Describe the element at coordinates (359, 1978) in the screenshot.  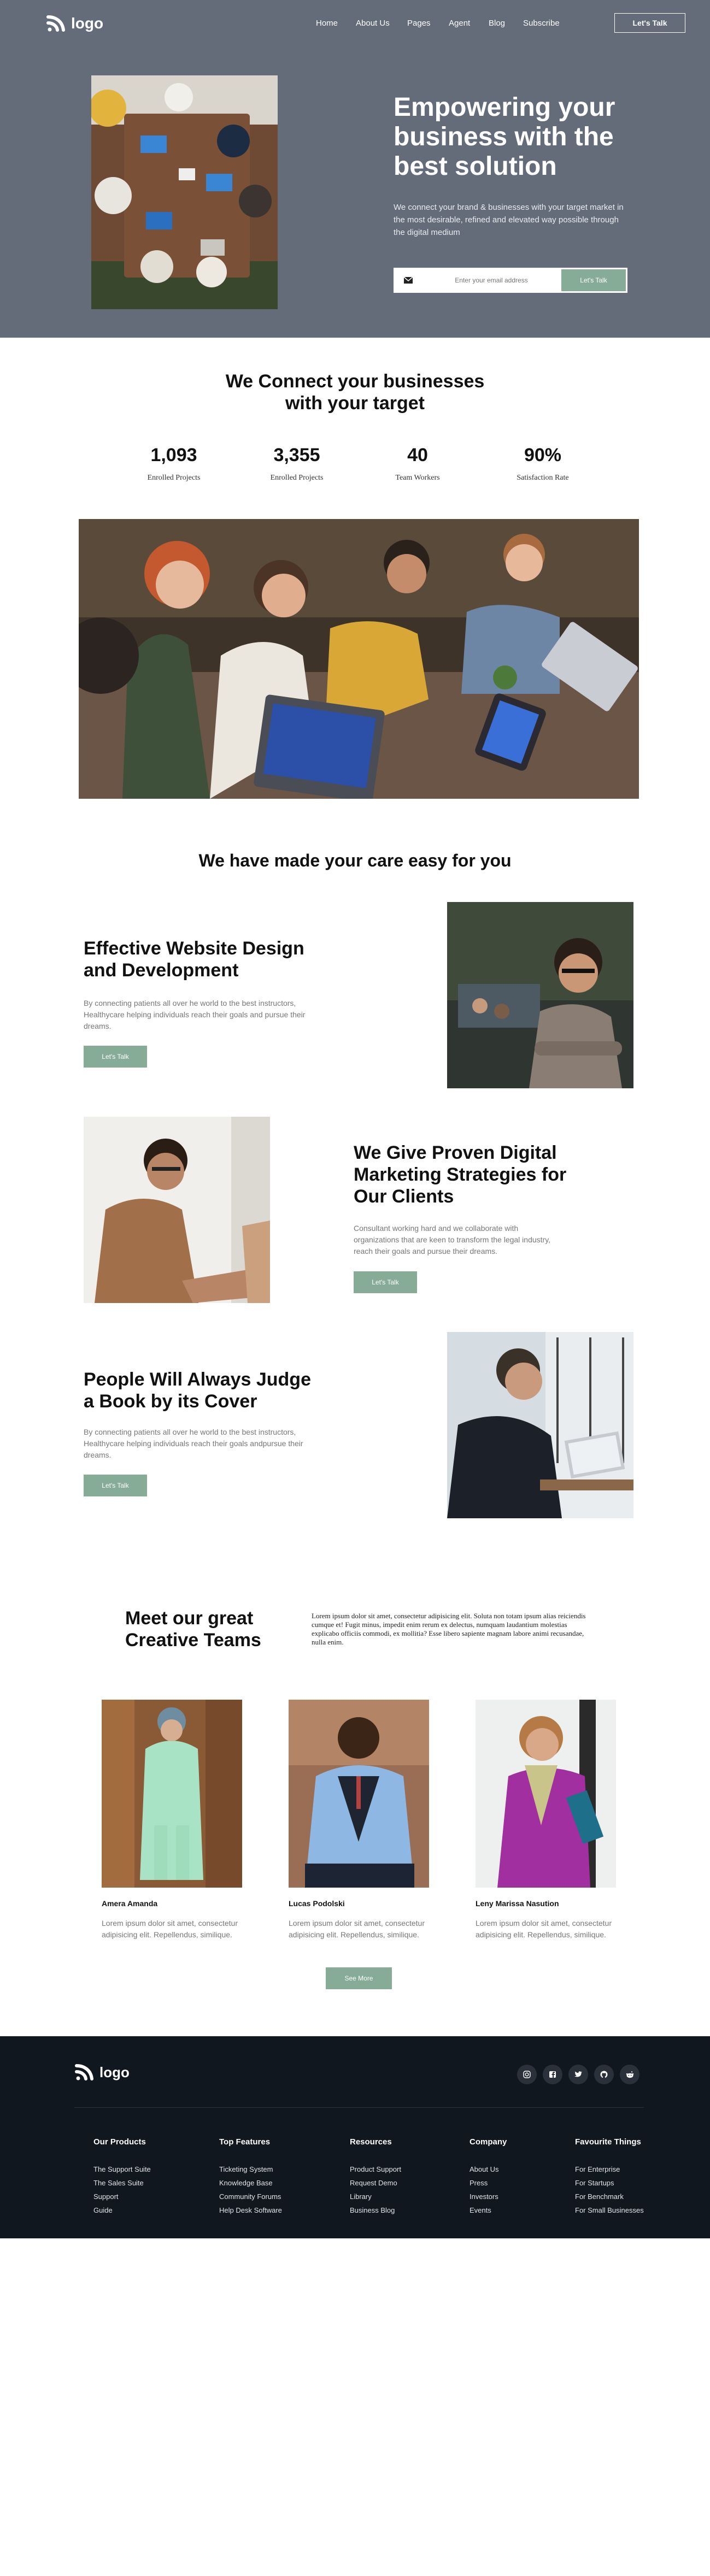
I see `see-more-button: See More` at that location.